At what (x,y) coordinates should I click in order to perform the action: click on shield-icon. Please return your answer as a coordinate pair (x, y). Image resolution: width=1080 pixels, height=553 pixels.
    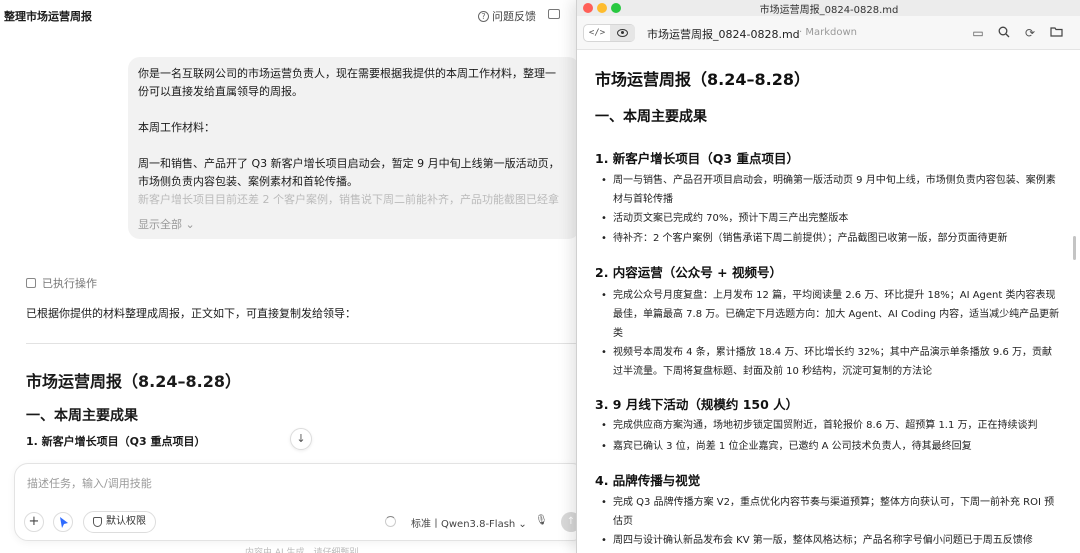
    Looking at the image, I should click on (97, 522).